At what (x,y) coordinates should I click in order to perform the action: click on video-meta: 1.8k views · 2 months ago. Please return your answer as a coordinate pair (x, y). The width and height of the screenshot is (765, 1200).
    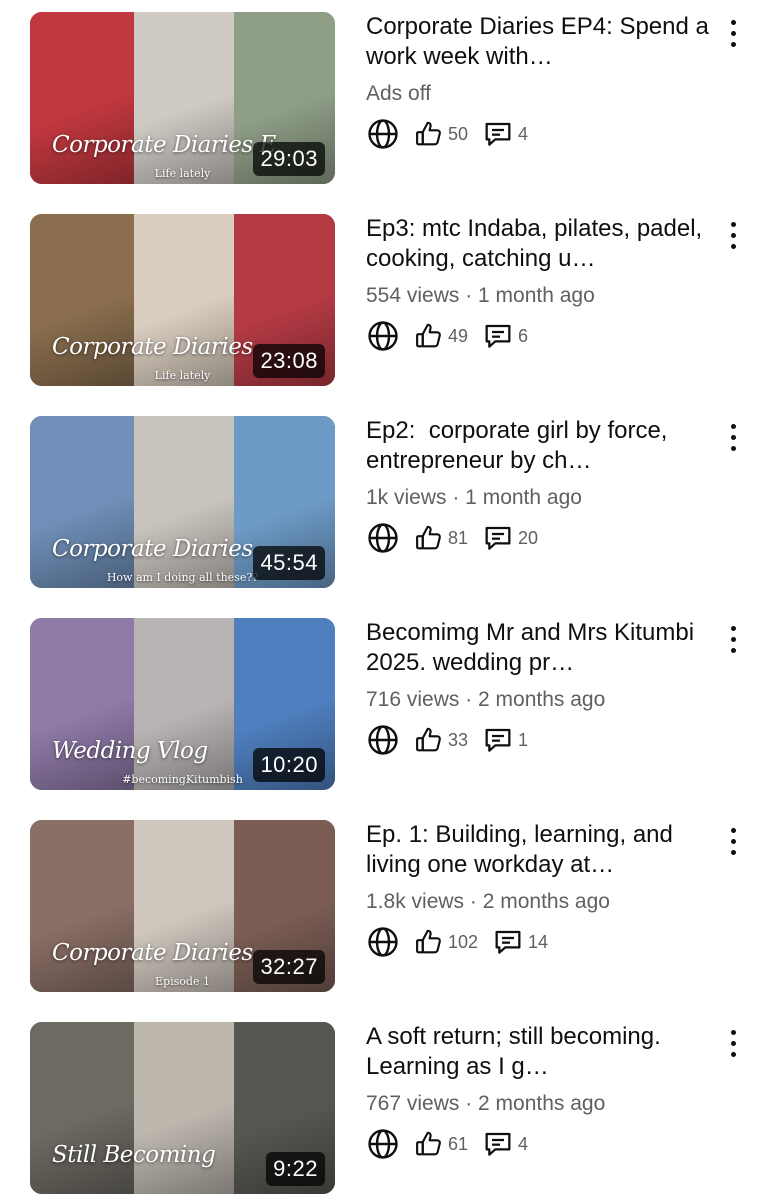
    Looking at the image, I should click on (488, 901).